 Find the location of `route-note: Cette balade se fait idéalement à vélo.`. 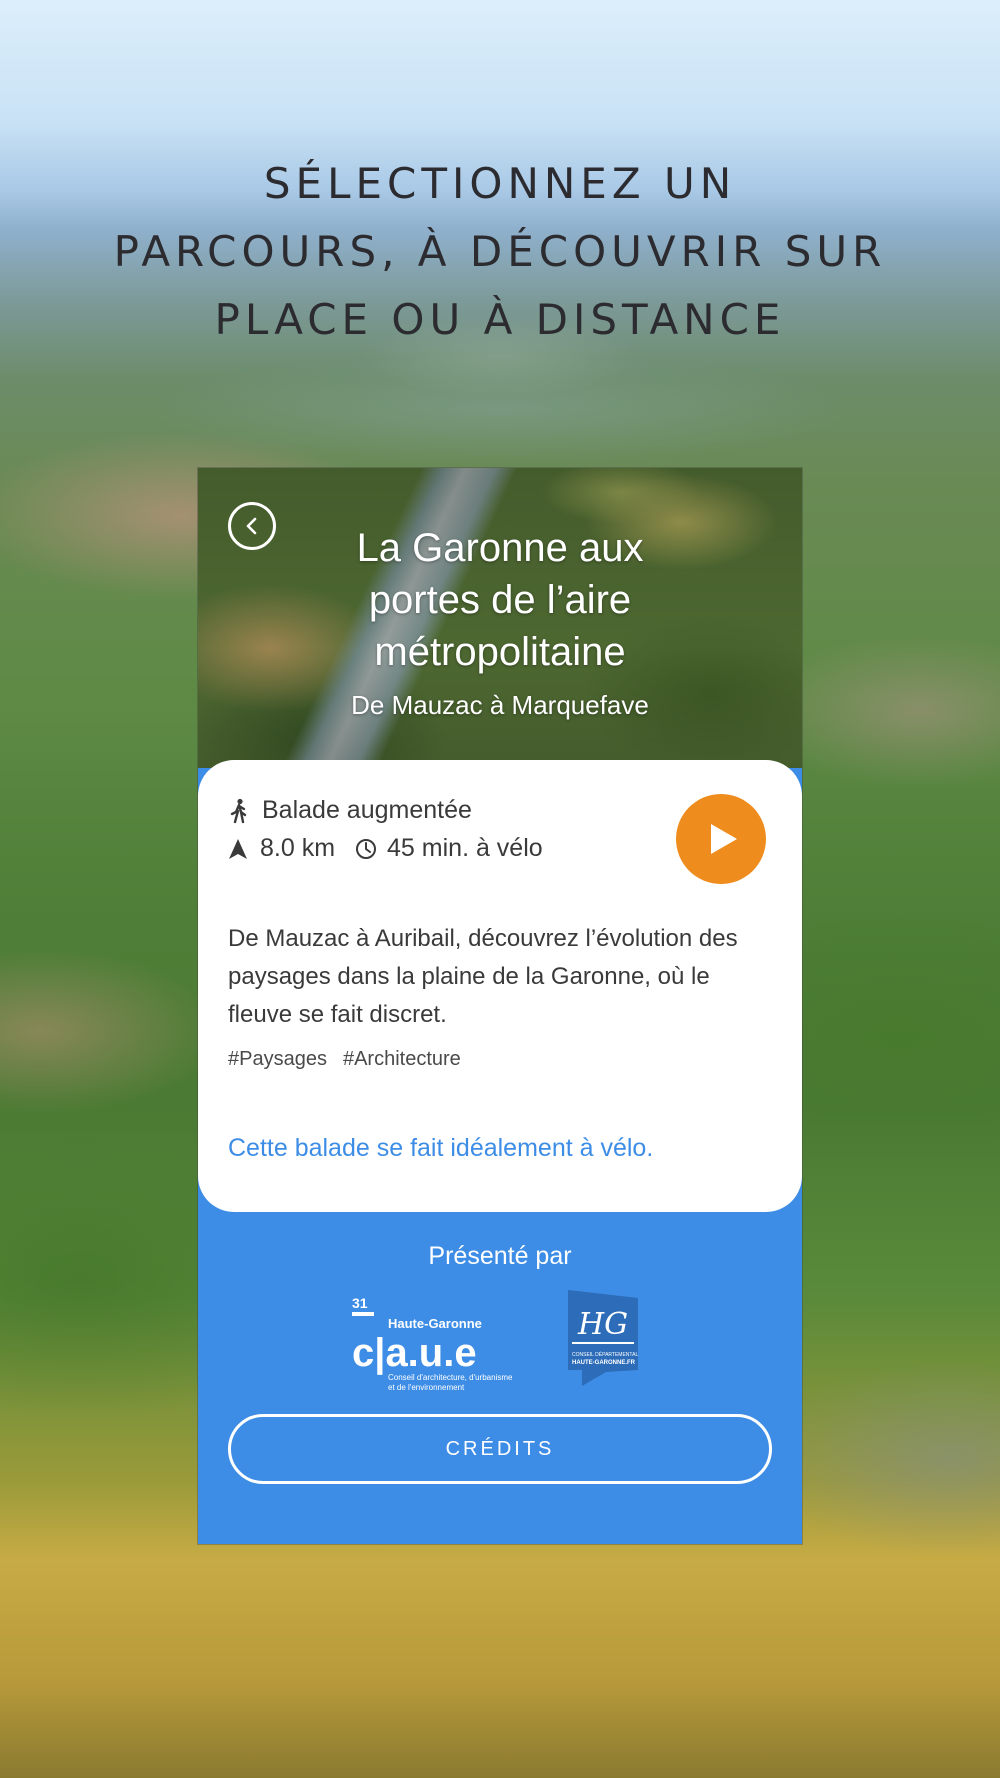

route-note: Cette balade se fait idéalement à vélo. is located at coordinates (441, 1148).